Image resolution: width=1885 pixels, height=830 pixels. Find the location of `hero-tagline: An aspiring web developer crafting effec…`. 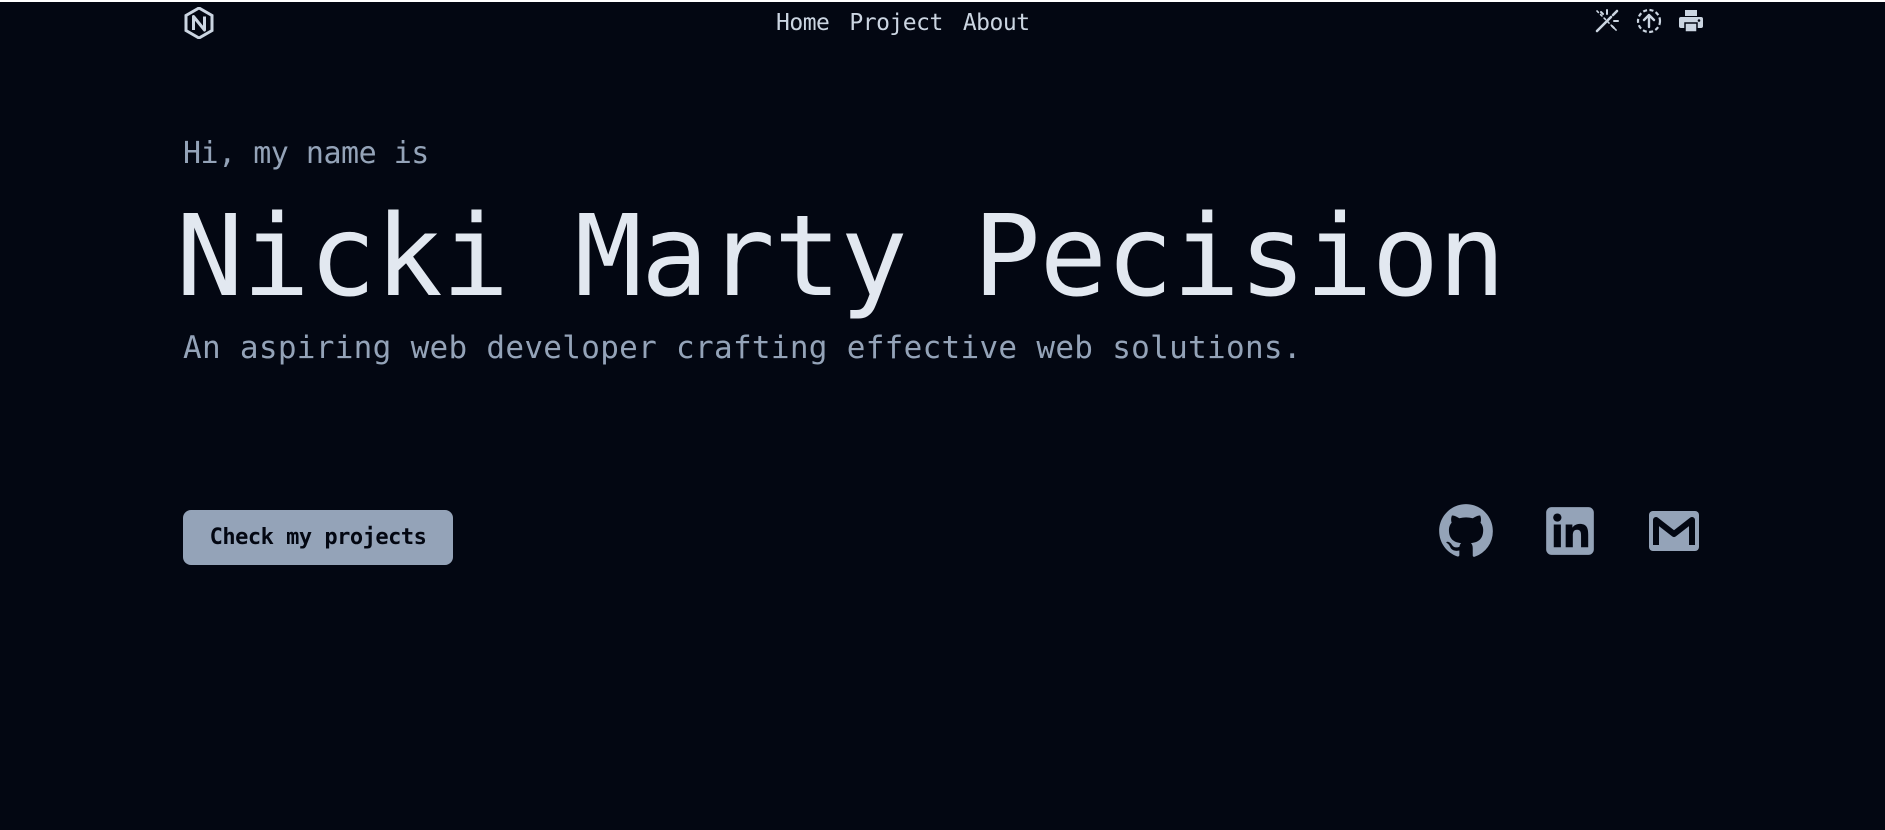

hero-tagline: An aspiring web developer crafting effec… is located at coordinates (742, 348).